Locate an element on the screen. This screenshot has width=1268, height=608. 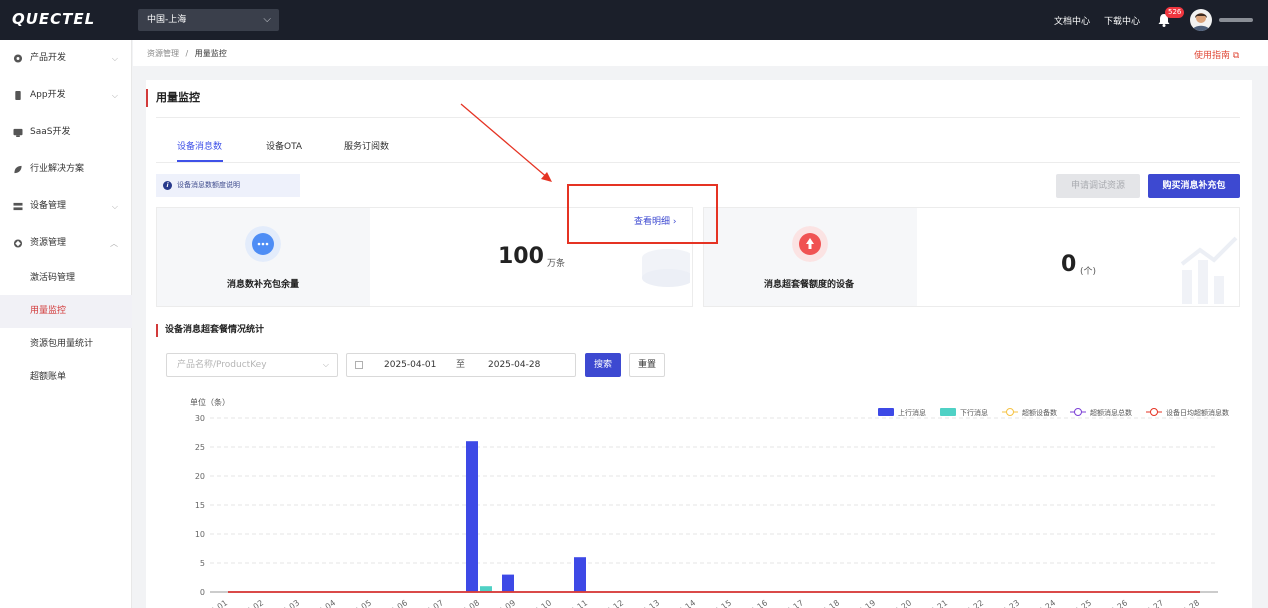
search-button: 搜索 is located at coordinates (603, 365).